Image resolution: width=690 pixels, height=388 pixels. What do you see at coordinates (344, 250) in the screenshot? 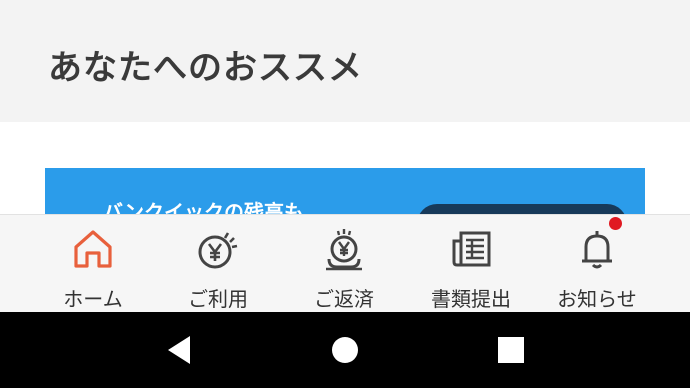
I see `yen-repay-icon` at bounding box center [344, 250].